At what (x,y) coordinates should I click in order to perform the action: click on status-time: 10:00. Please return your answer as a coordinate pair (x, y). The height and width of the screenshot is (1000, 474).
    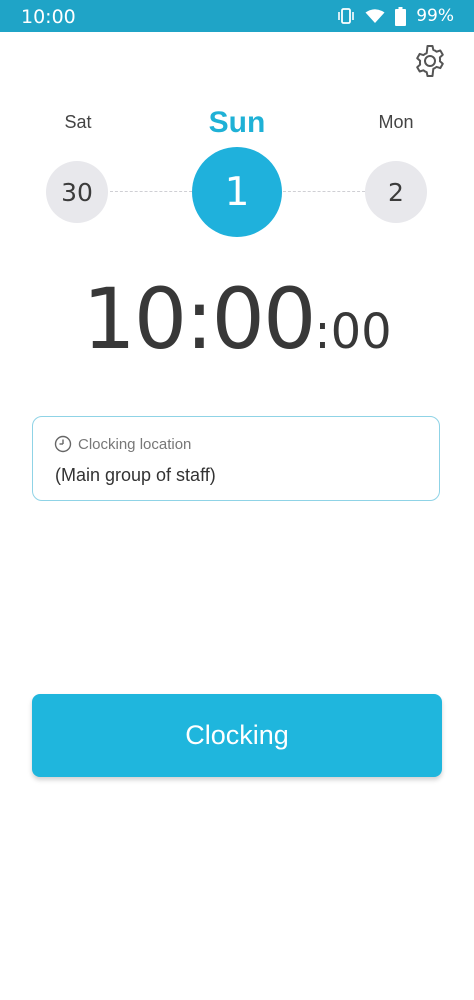
    Looking at the image, I should click on (48, 17).